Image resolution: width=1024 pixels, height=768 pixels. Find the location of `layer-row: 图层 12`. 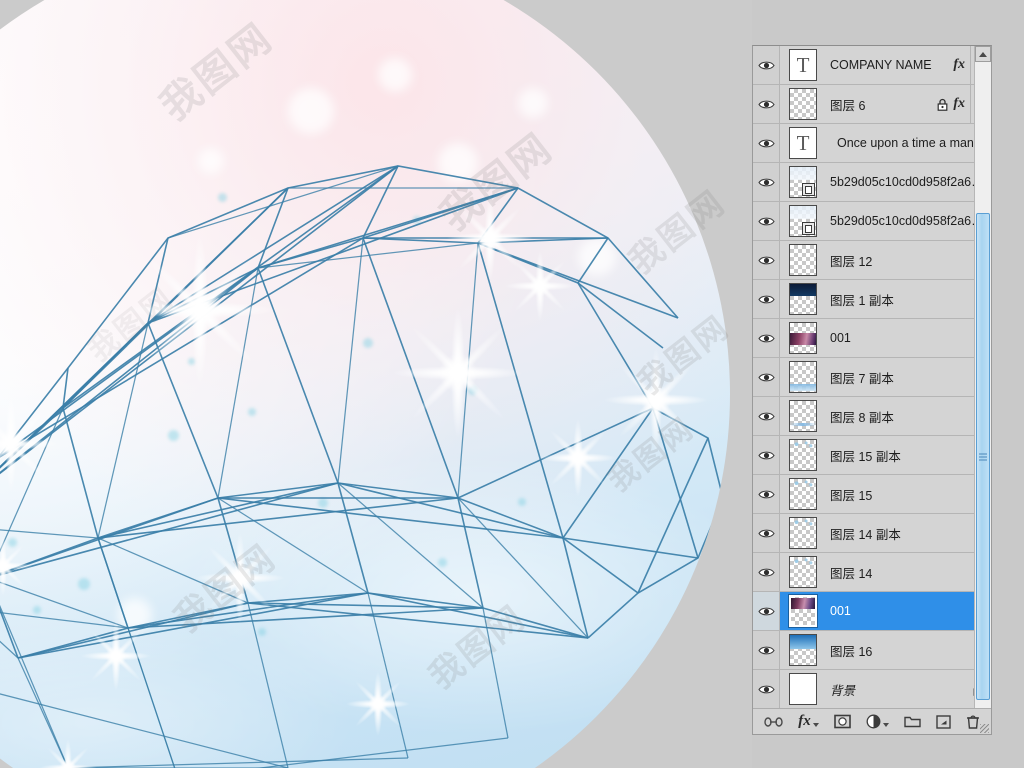

layer-row: 图层 12 is located at coordinates (871, 260).